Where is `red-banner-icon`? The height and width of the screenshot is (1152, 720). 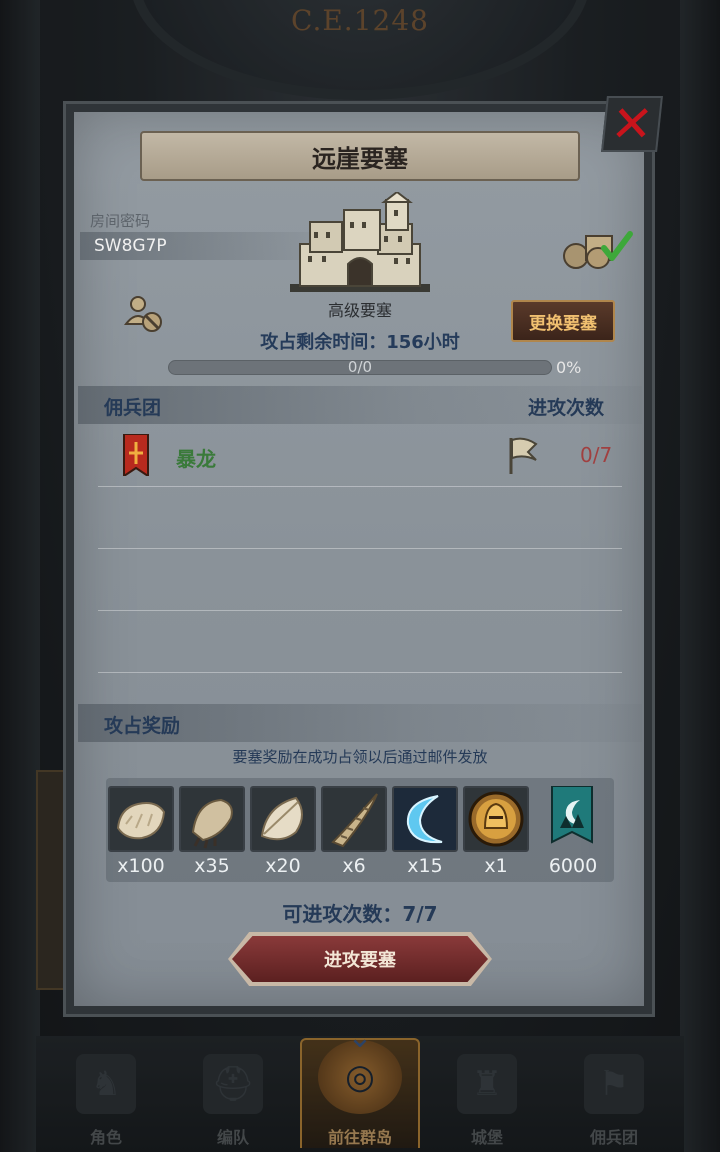
red-banner-icon is located at coordinates (136, 455).